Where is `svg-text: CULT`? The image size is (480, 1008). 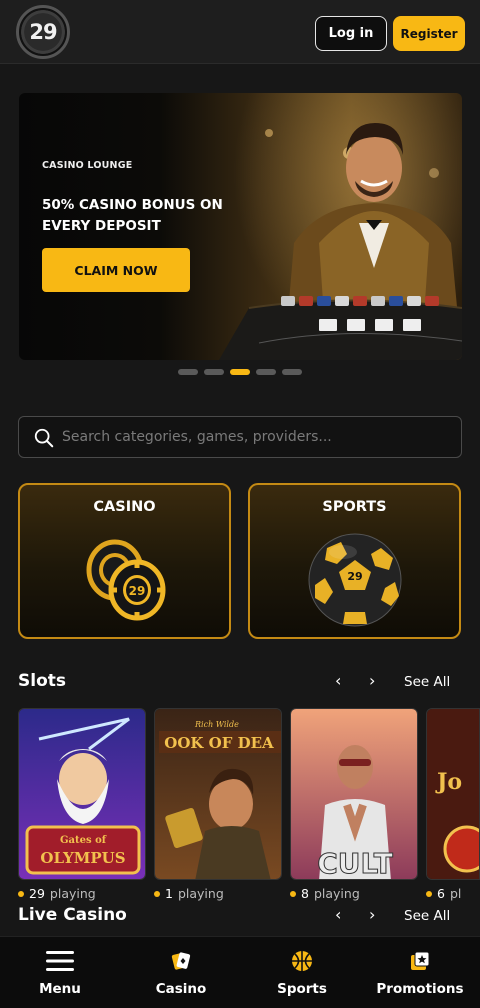
svg-text: CULT is located at coordinates (355, 863).